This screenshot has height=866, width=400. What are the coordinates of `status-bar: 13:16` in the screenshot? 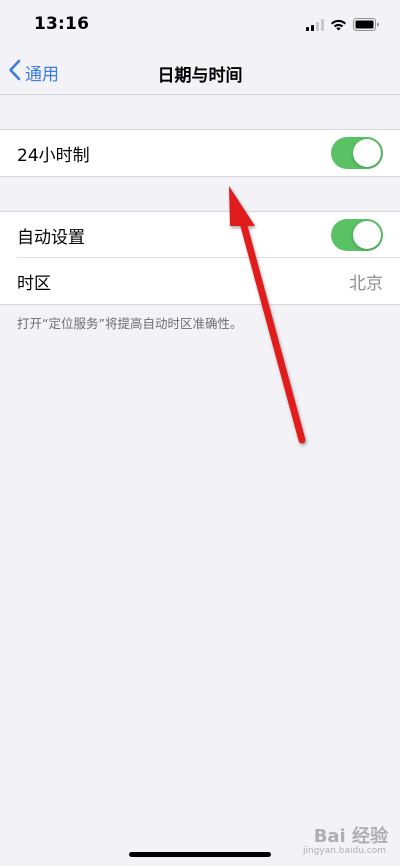 It's located at (200, 25).